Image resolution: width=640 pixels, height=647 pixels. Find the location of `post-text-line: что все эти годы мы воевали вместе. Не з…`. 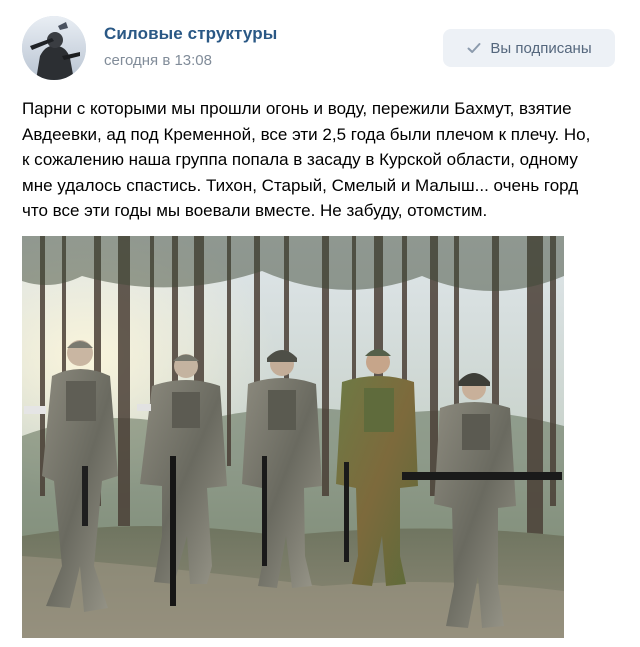

post-text-line: что все эти годы мы воевали вместе. Не з… is located at coordinates (255, 210).